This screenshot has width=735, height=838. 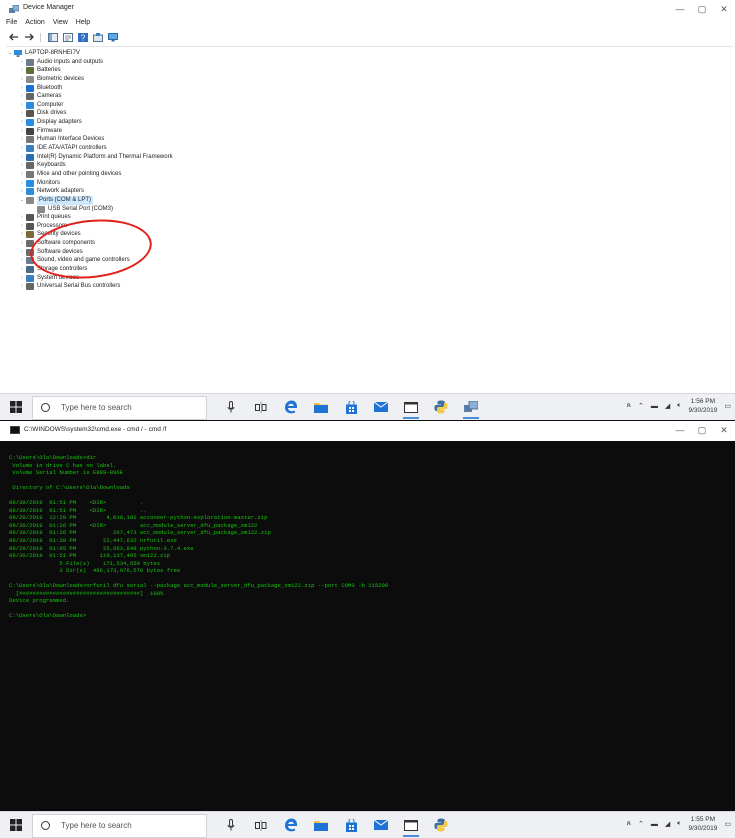 I want to click on disk-icon, so click(x=30, y=114).